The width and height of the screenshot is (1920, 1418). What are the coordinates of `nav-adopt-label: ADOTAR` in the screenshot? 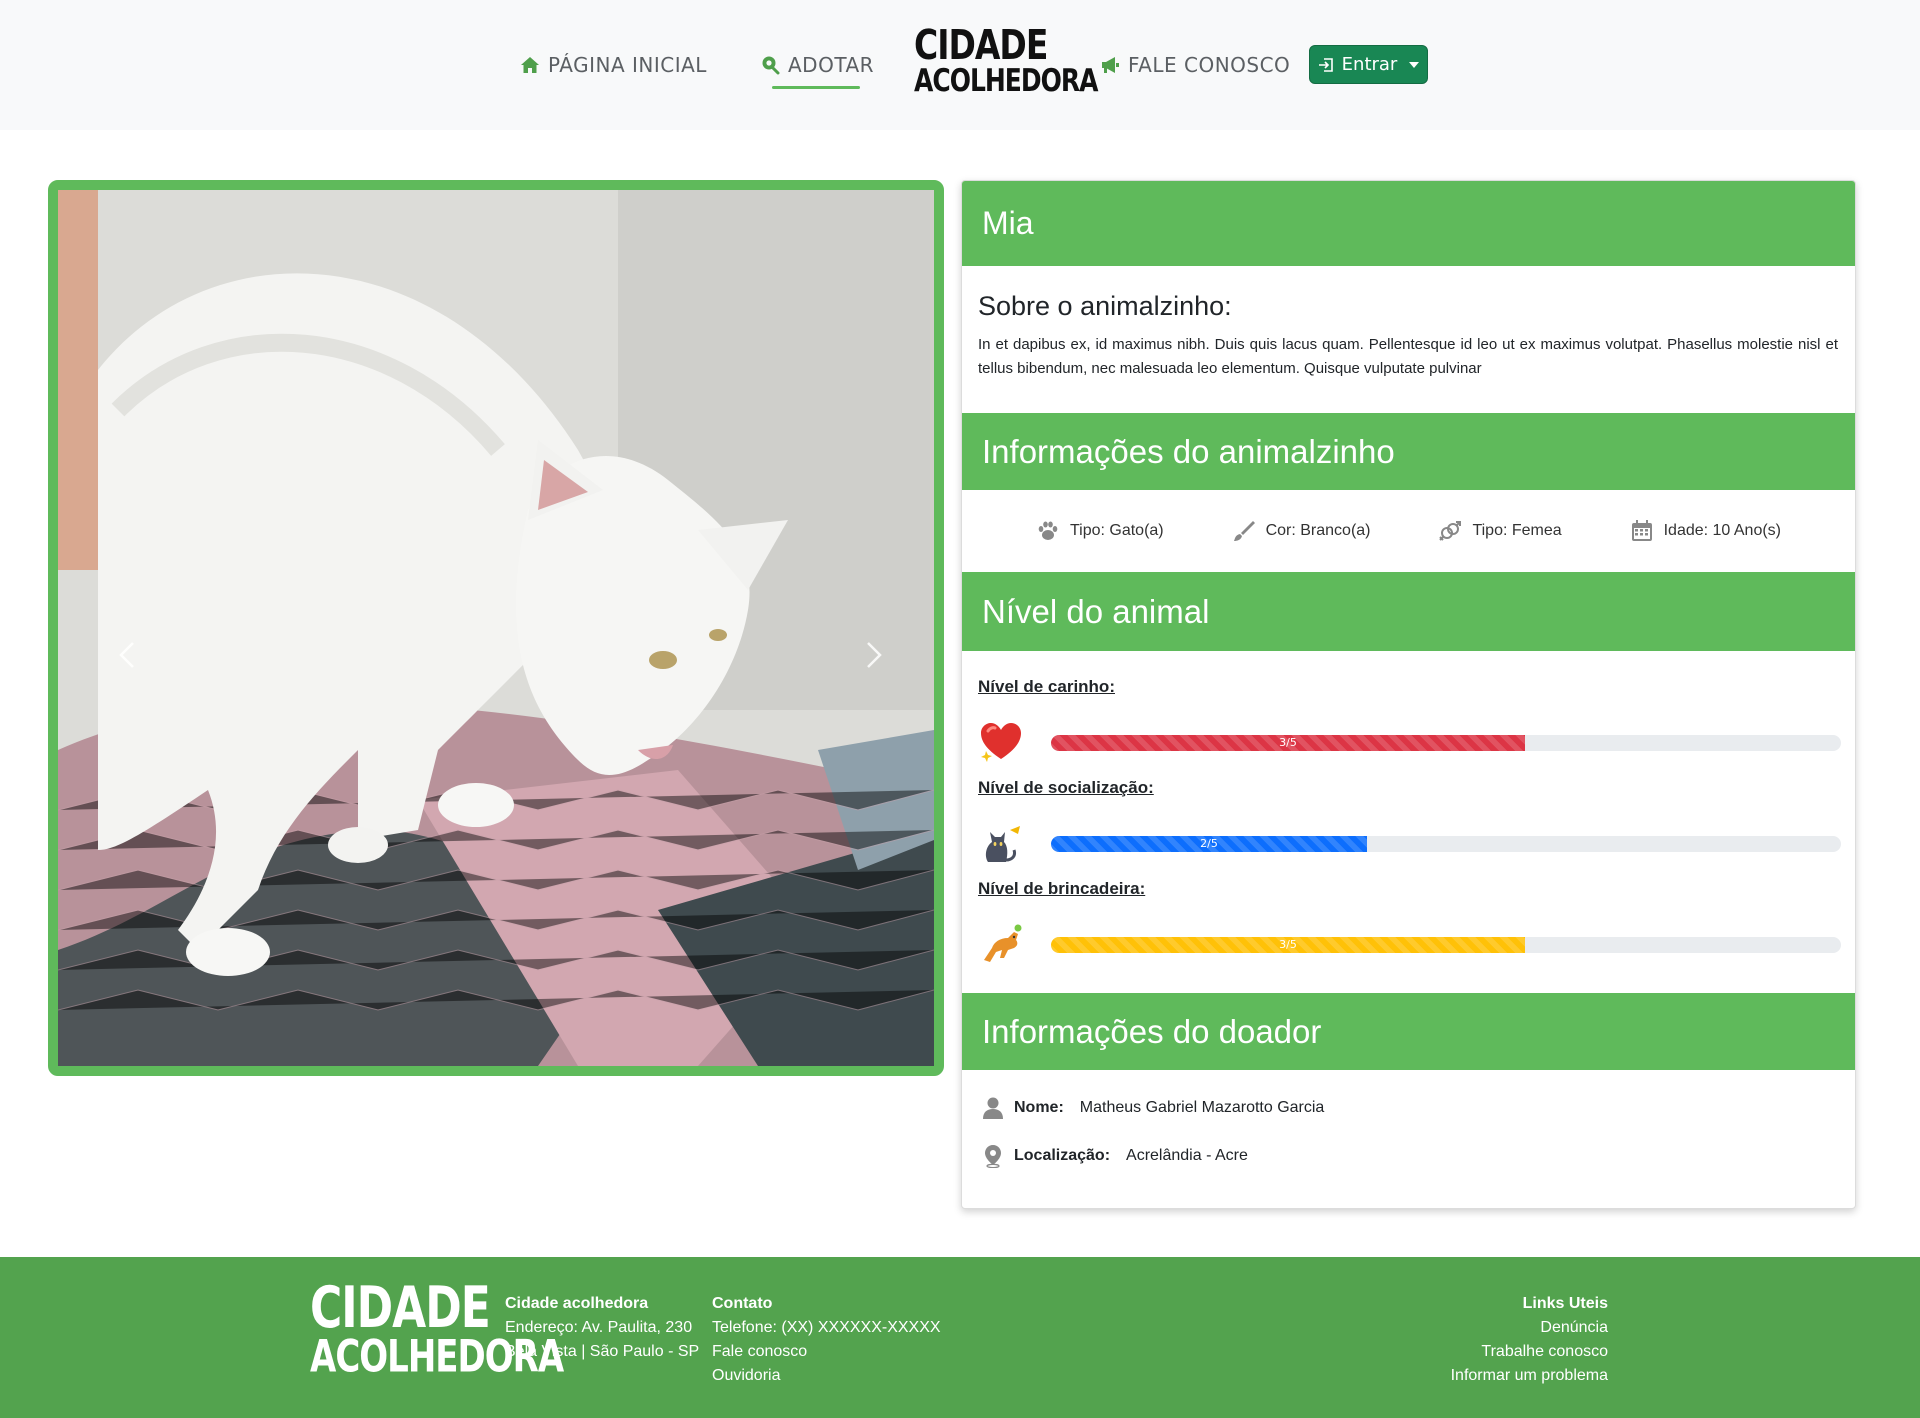 It's located at (831, 65).